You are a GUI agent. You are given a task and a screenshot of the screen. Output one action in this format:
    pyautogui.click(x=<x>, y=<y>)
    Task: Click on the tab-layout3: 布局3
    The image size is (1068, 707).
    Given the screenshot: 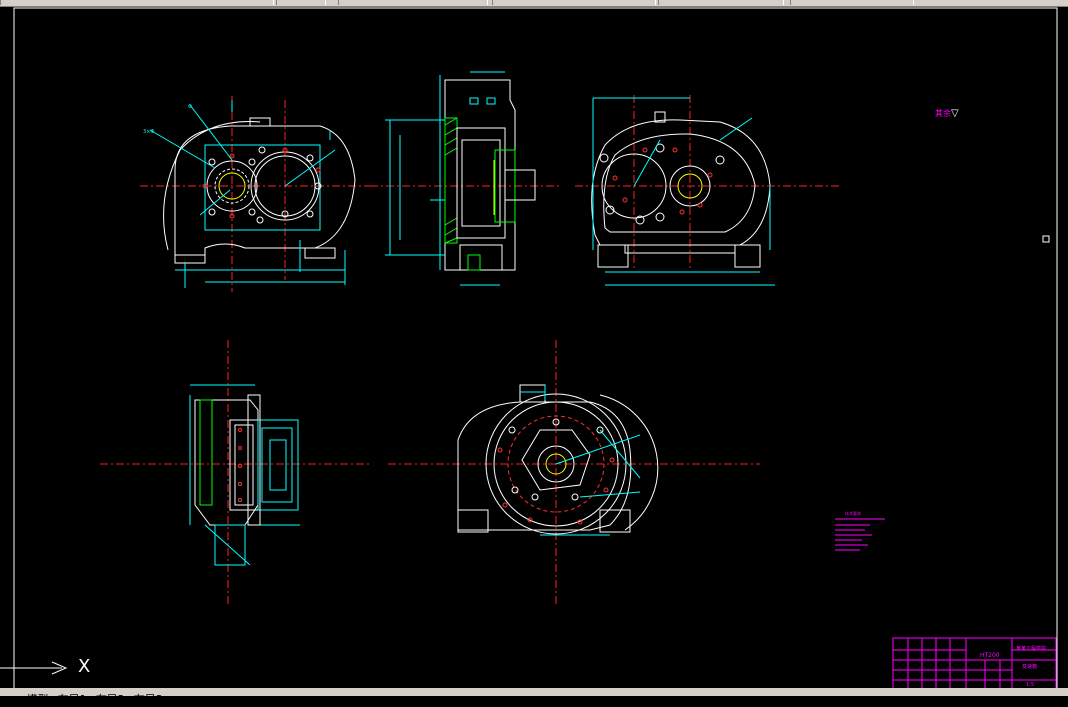 What is the action you would take?
    pyautogui.click(x=148, y=699)
    